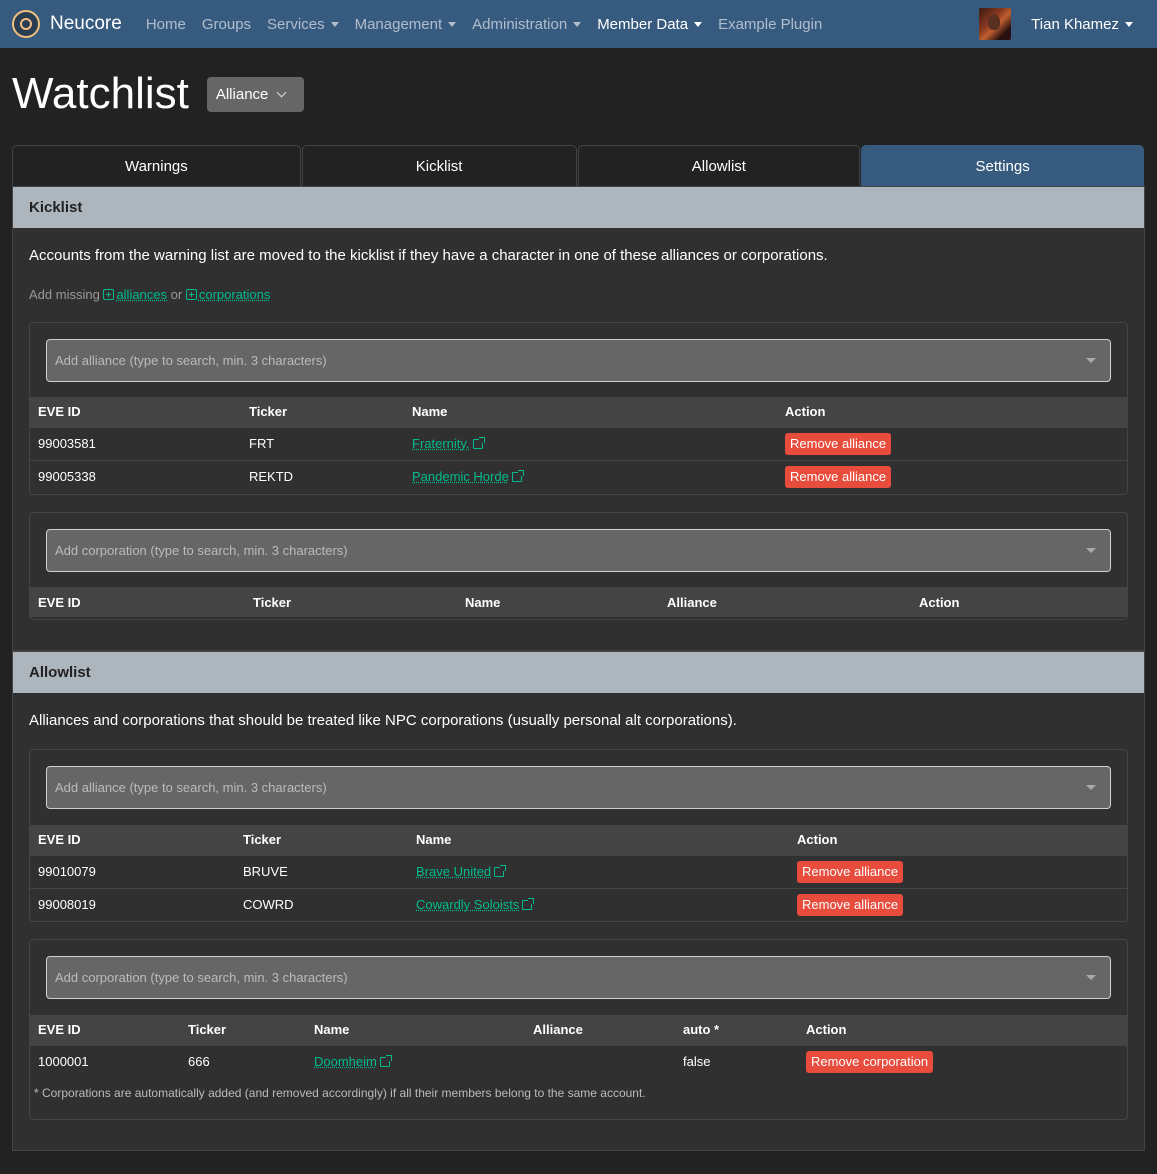 This screenshot has height=1174, width=1157. I want to click on tabs: Warnings Kicklist Allowlist Settings, so click(578, 166).